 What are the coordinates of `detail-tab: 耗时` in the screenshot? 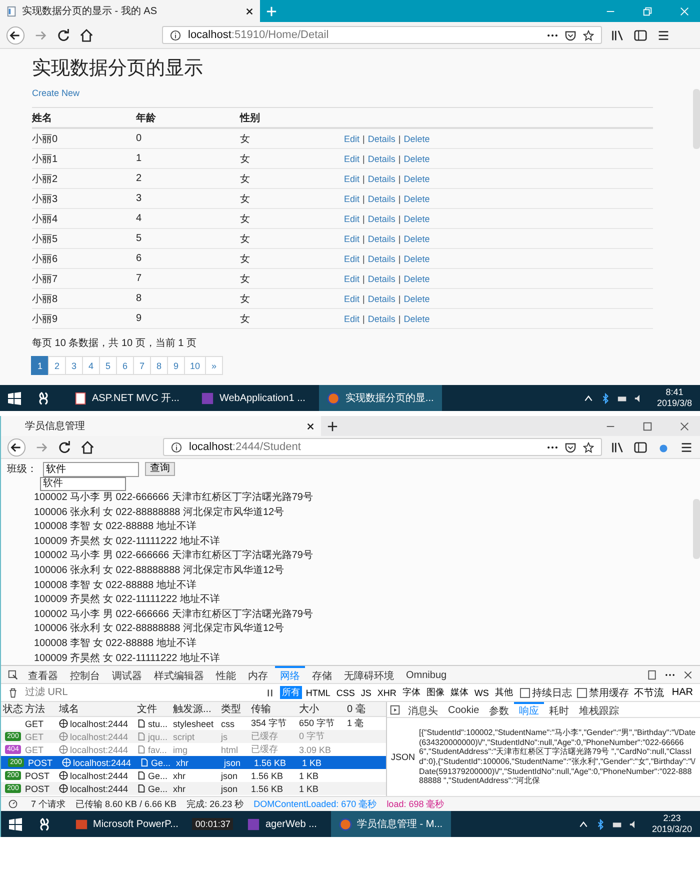 It's located at (559, 709).